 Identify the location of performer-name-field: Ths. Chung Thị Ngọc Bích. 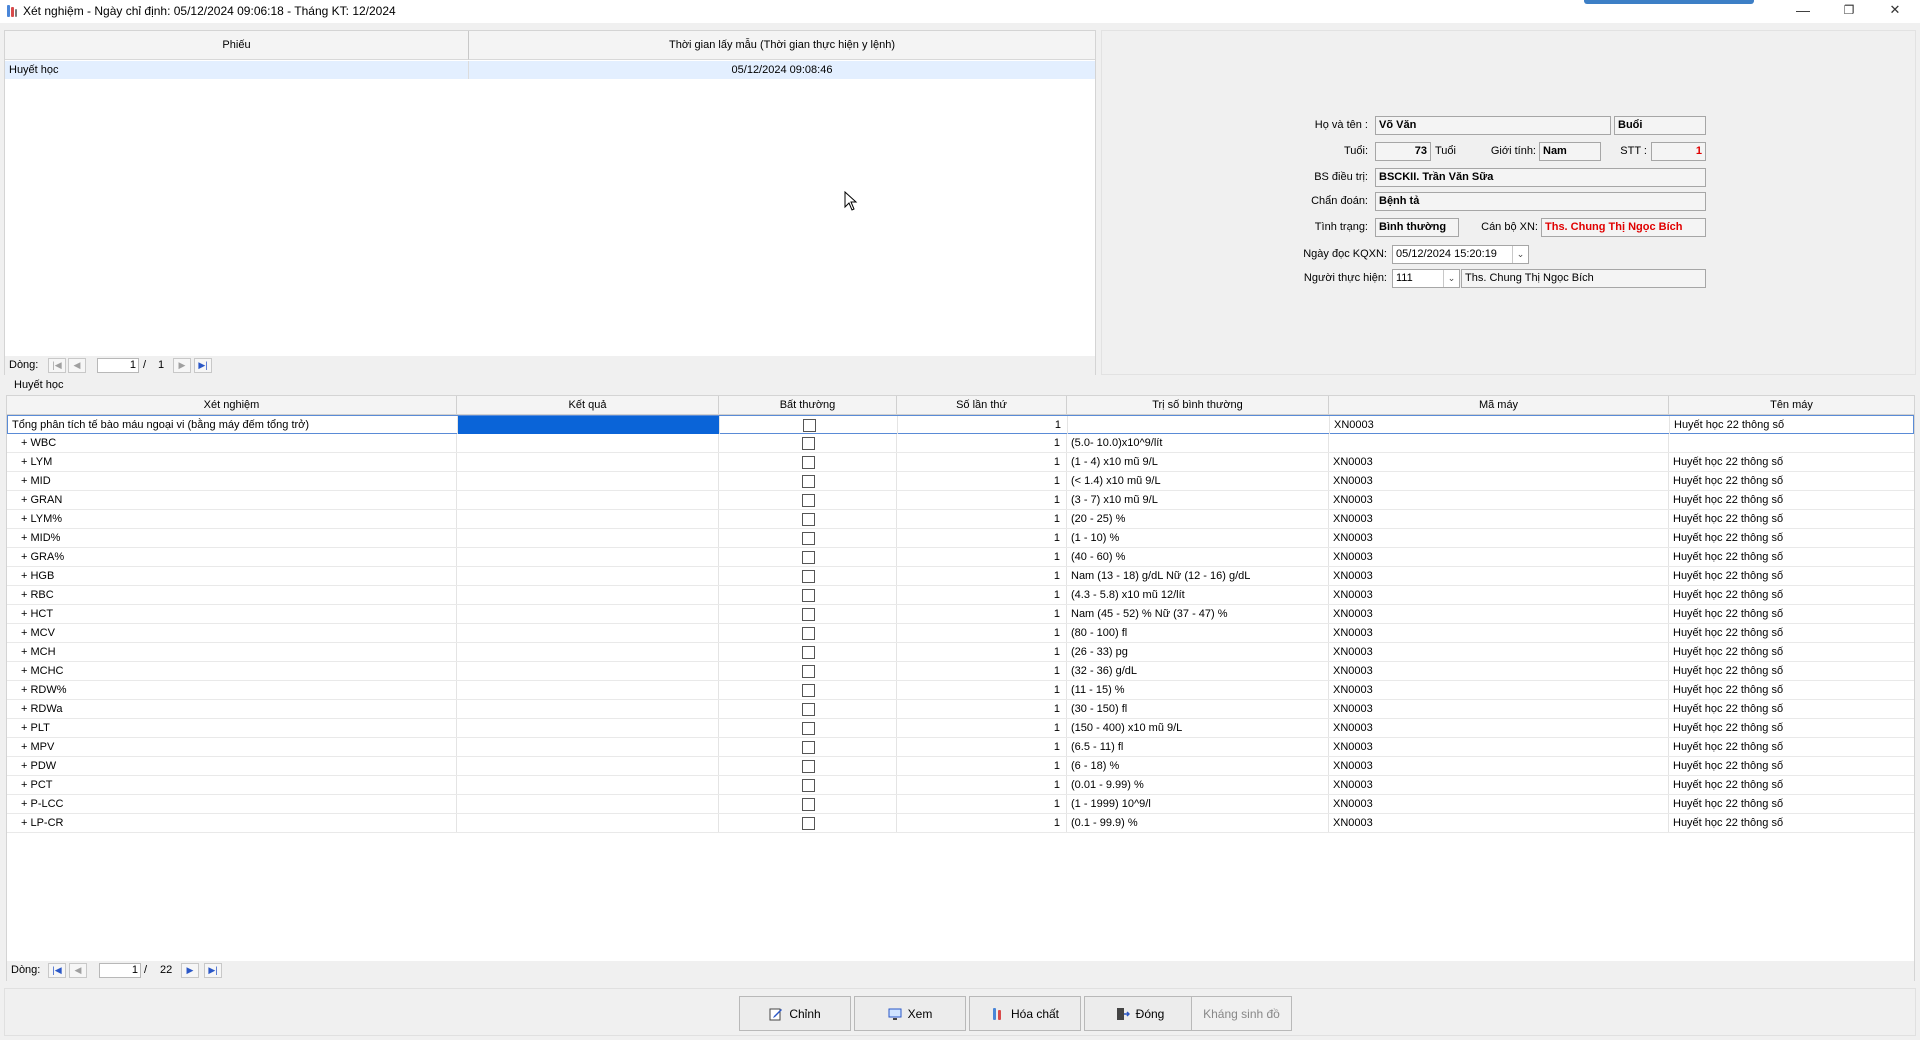
(1583, 278).